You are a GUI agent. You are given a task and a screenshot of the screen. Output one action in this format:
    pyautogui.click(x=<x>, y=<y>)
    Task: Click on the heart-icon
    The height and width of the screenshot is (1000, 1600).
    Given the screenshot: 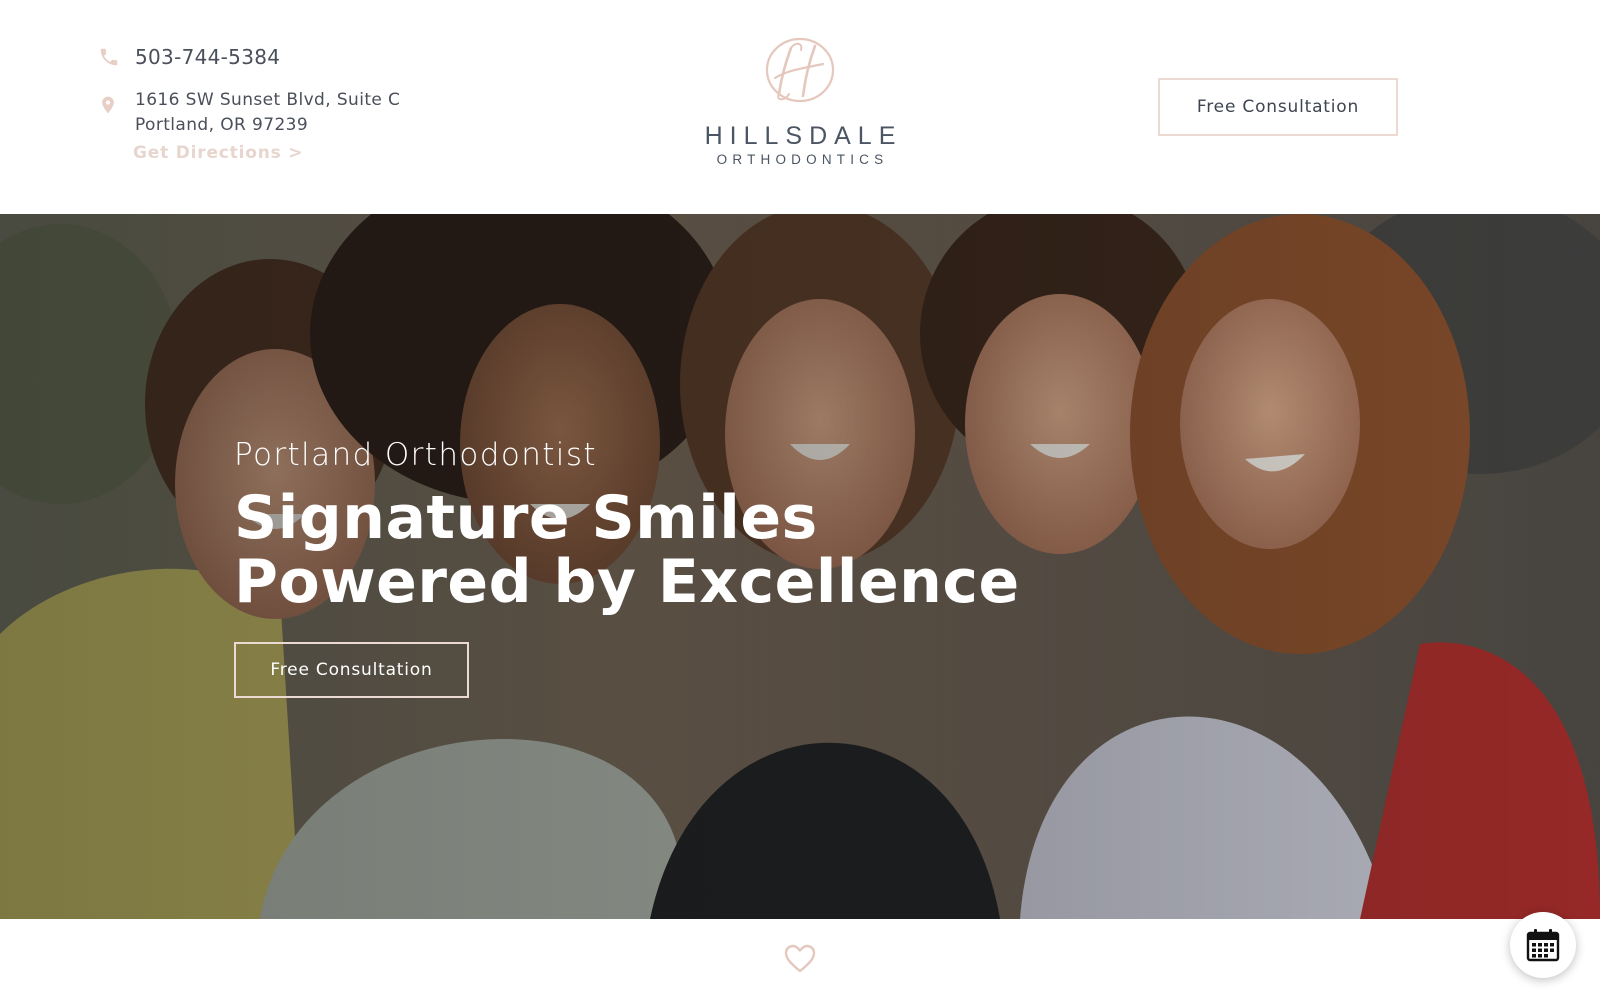 What is the action you would take?
    pyautogui.click(x=800, y=958)
    